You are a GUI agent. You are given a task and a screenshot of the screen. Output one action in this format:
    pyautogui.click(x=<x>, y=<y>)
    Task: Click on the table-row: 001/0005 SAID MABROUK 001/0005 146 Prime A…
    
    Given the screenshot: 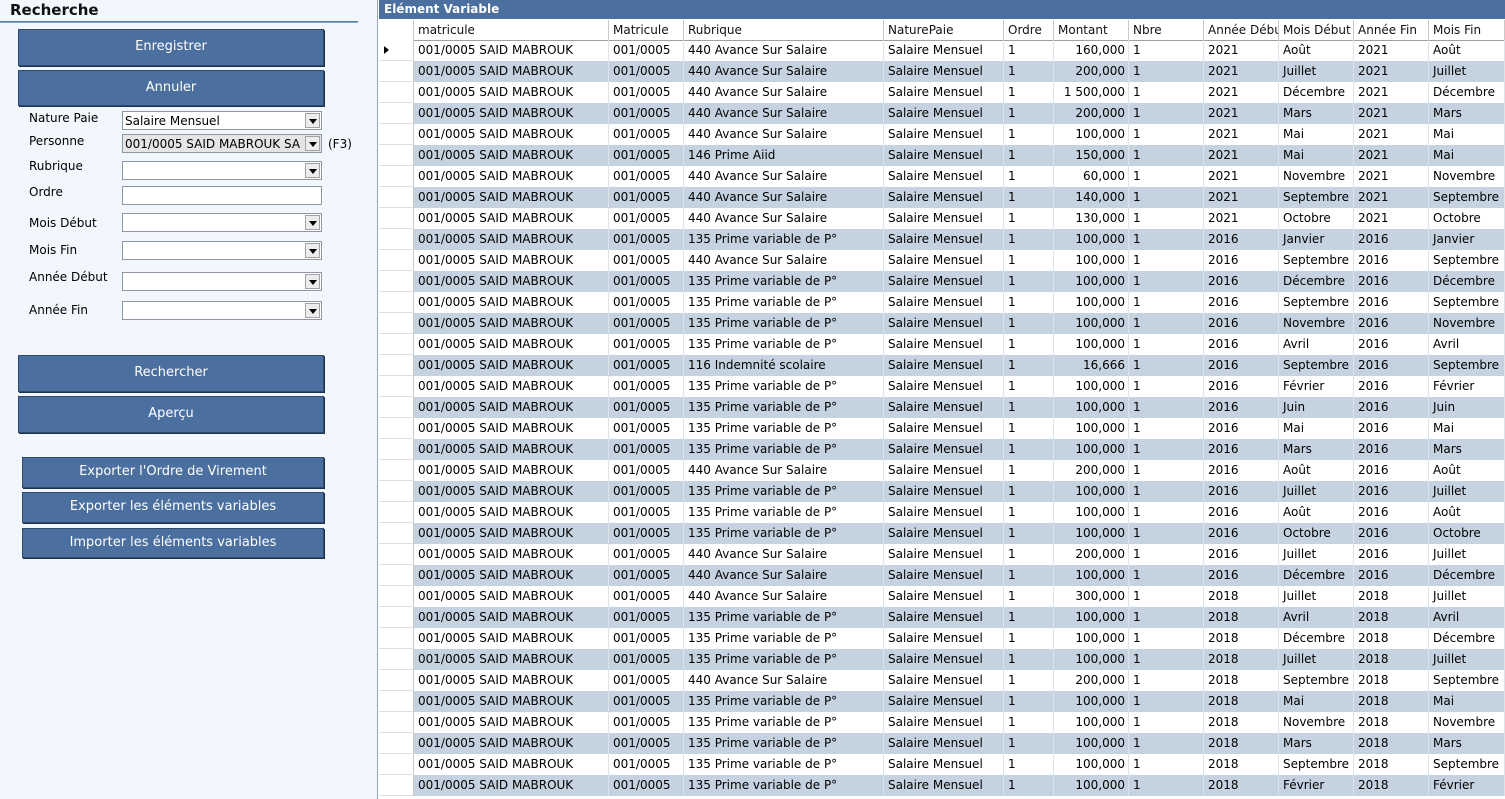 What is the action you would take?
    pyautogui.click(x=942, y=155)
    